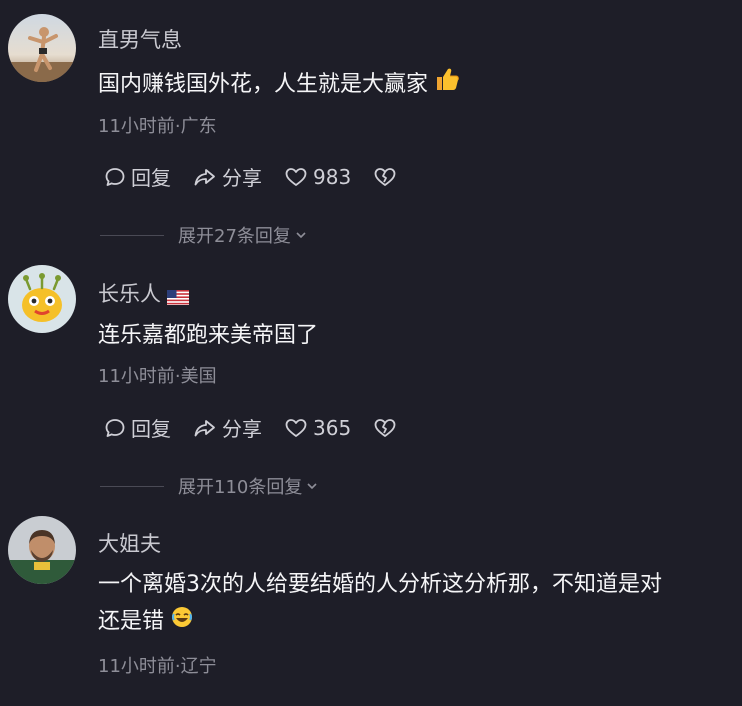  I want to click on username: 直男气息, so click(140, 39).